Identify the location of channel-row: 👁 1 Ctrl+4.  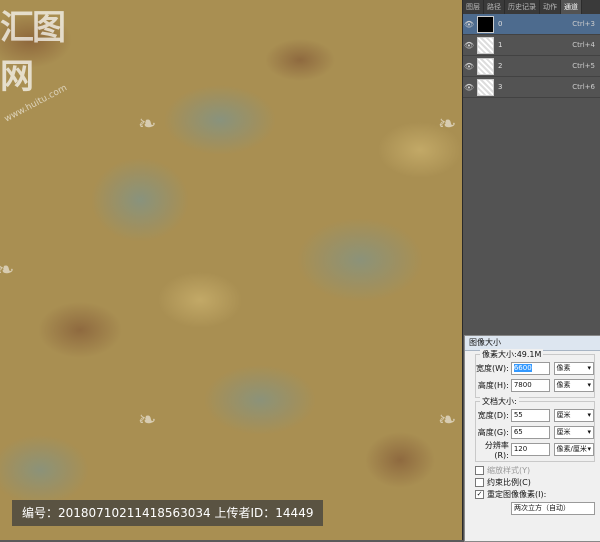
(531, 45).